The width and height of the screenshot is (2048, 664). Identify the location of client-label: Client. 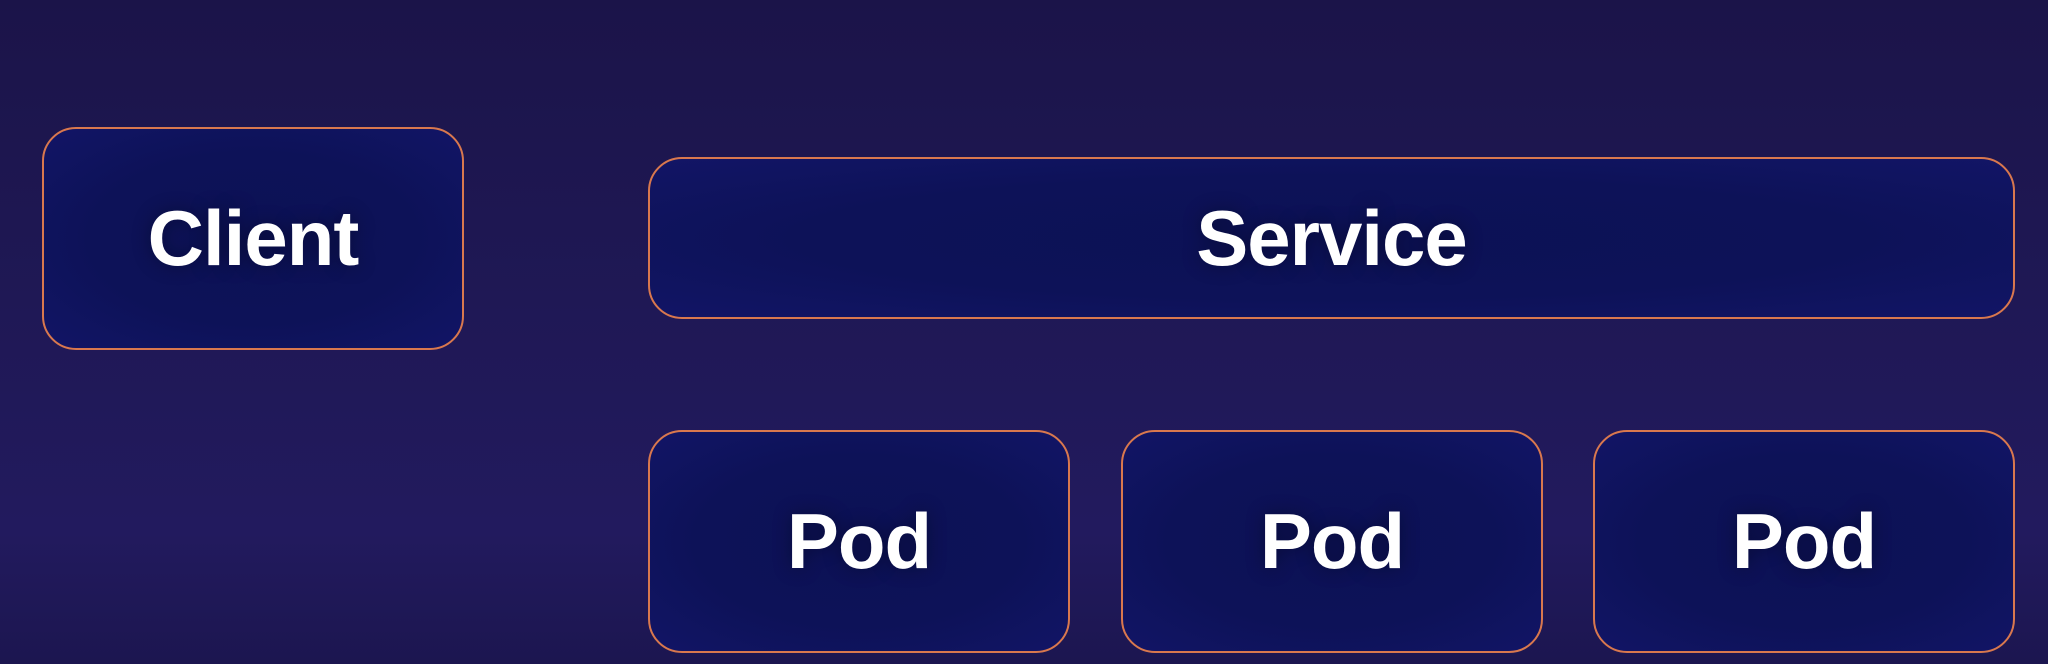
(253, 238).